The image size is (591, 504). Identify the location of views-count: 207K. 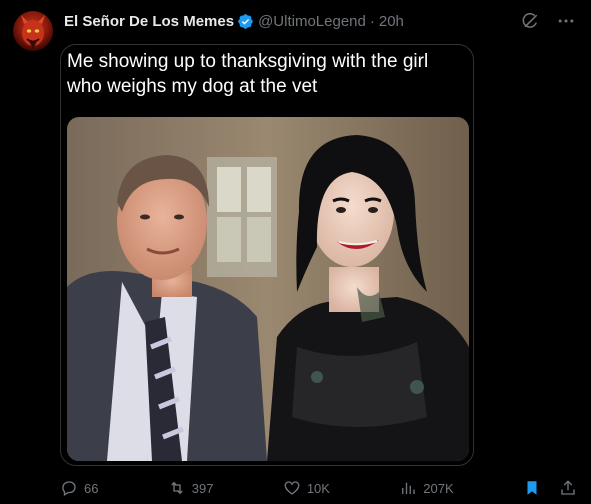
(438, 488).